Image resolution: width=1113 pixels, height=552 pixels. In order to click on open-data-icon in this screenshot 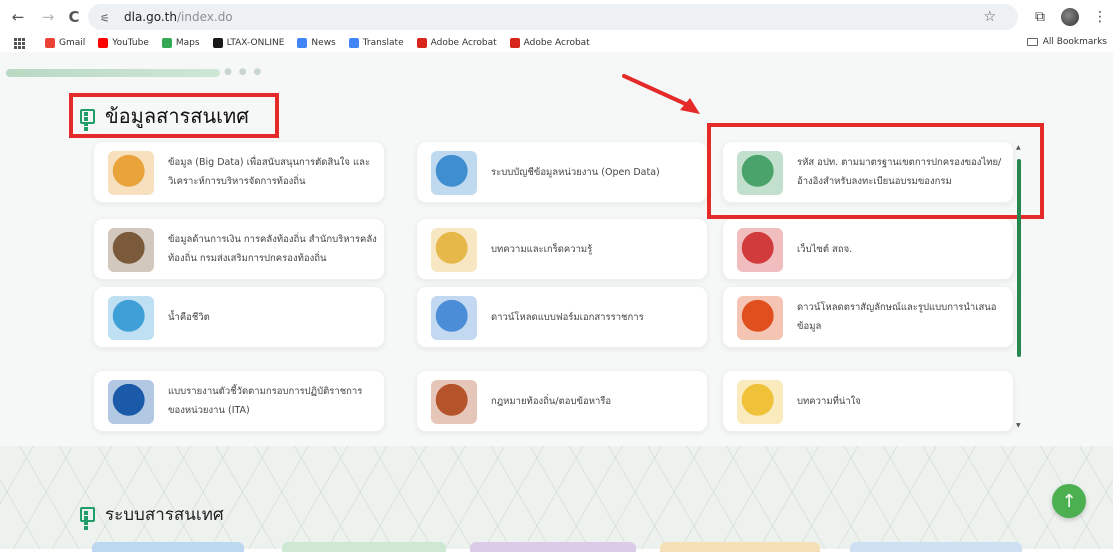, I will do `click(454, 173)`.